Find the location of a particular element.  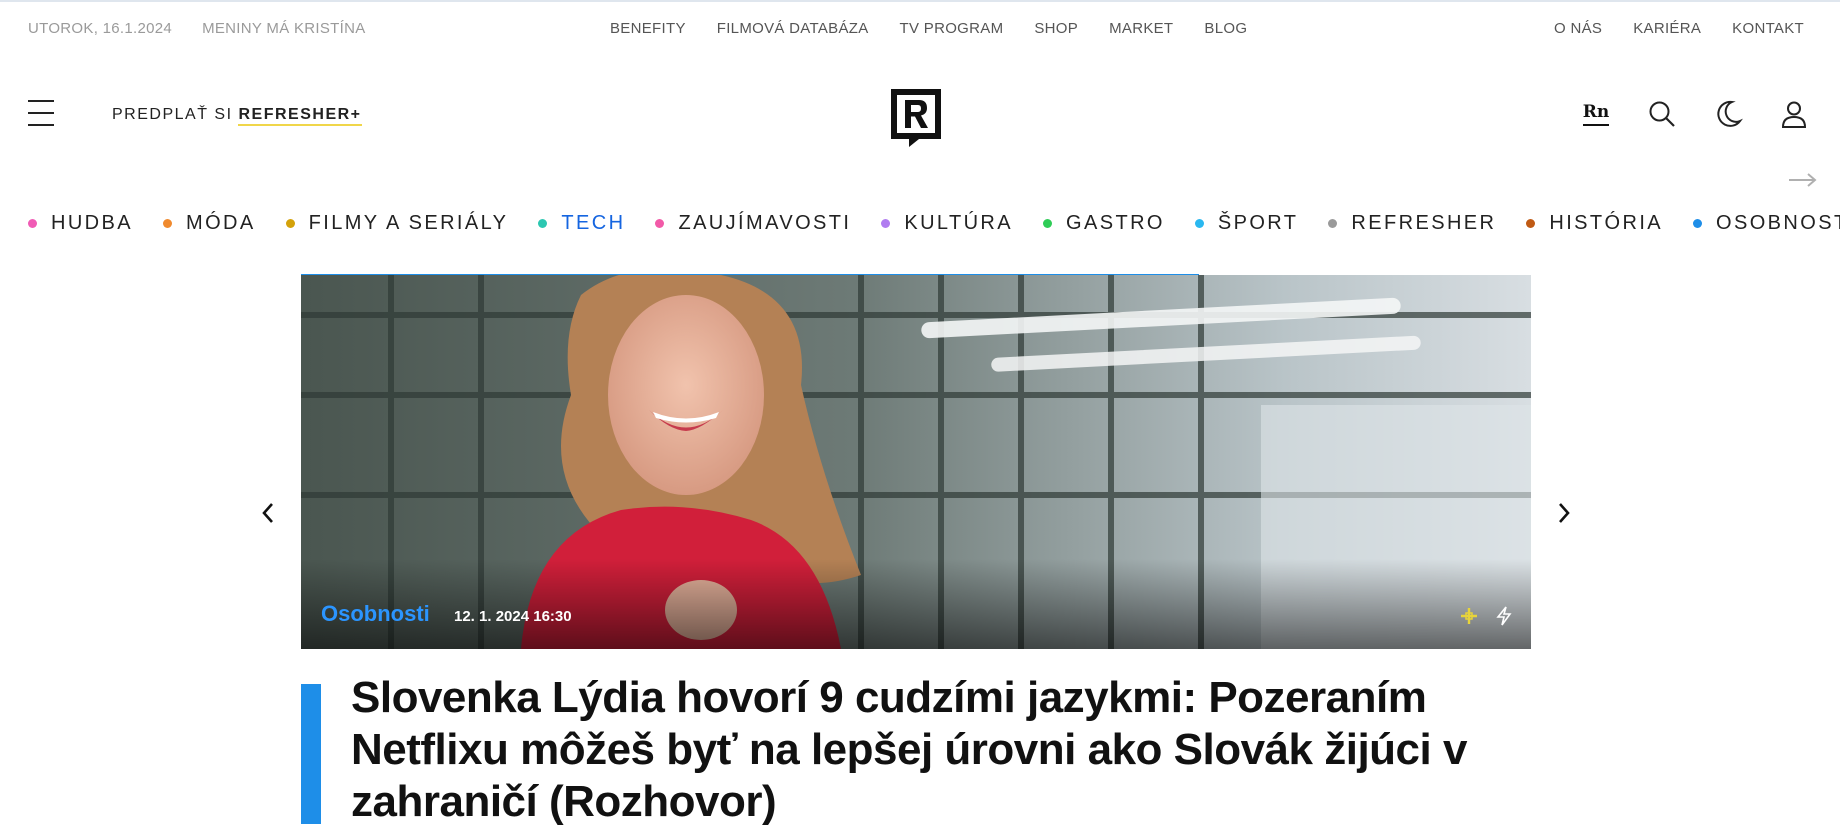

main-header: PREDPLAŤ SI REFRESHER+ Rn is located at coordinates (920, 115).